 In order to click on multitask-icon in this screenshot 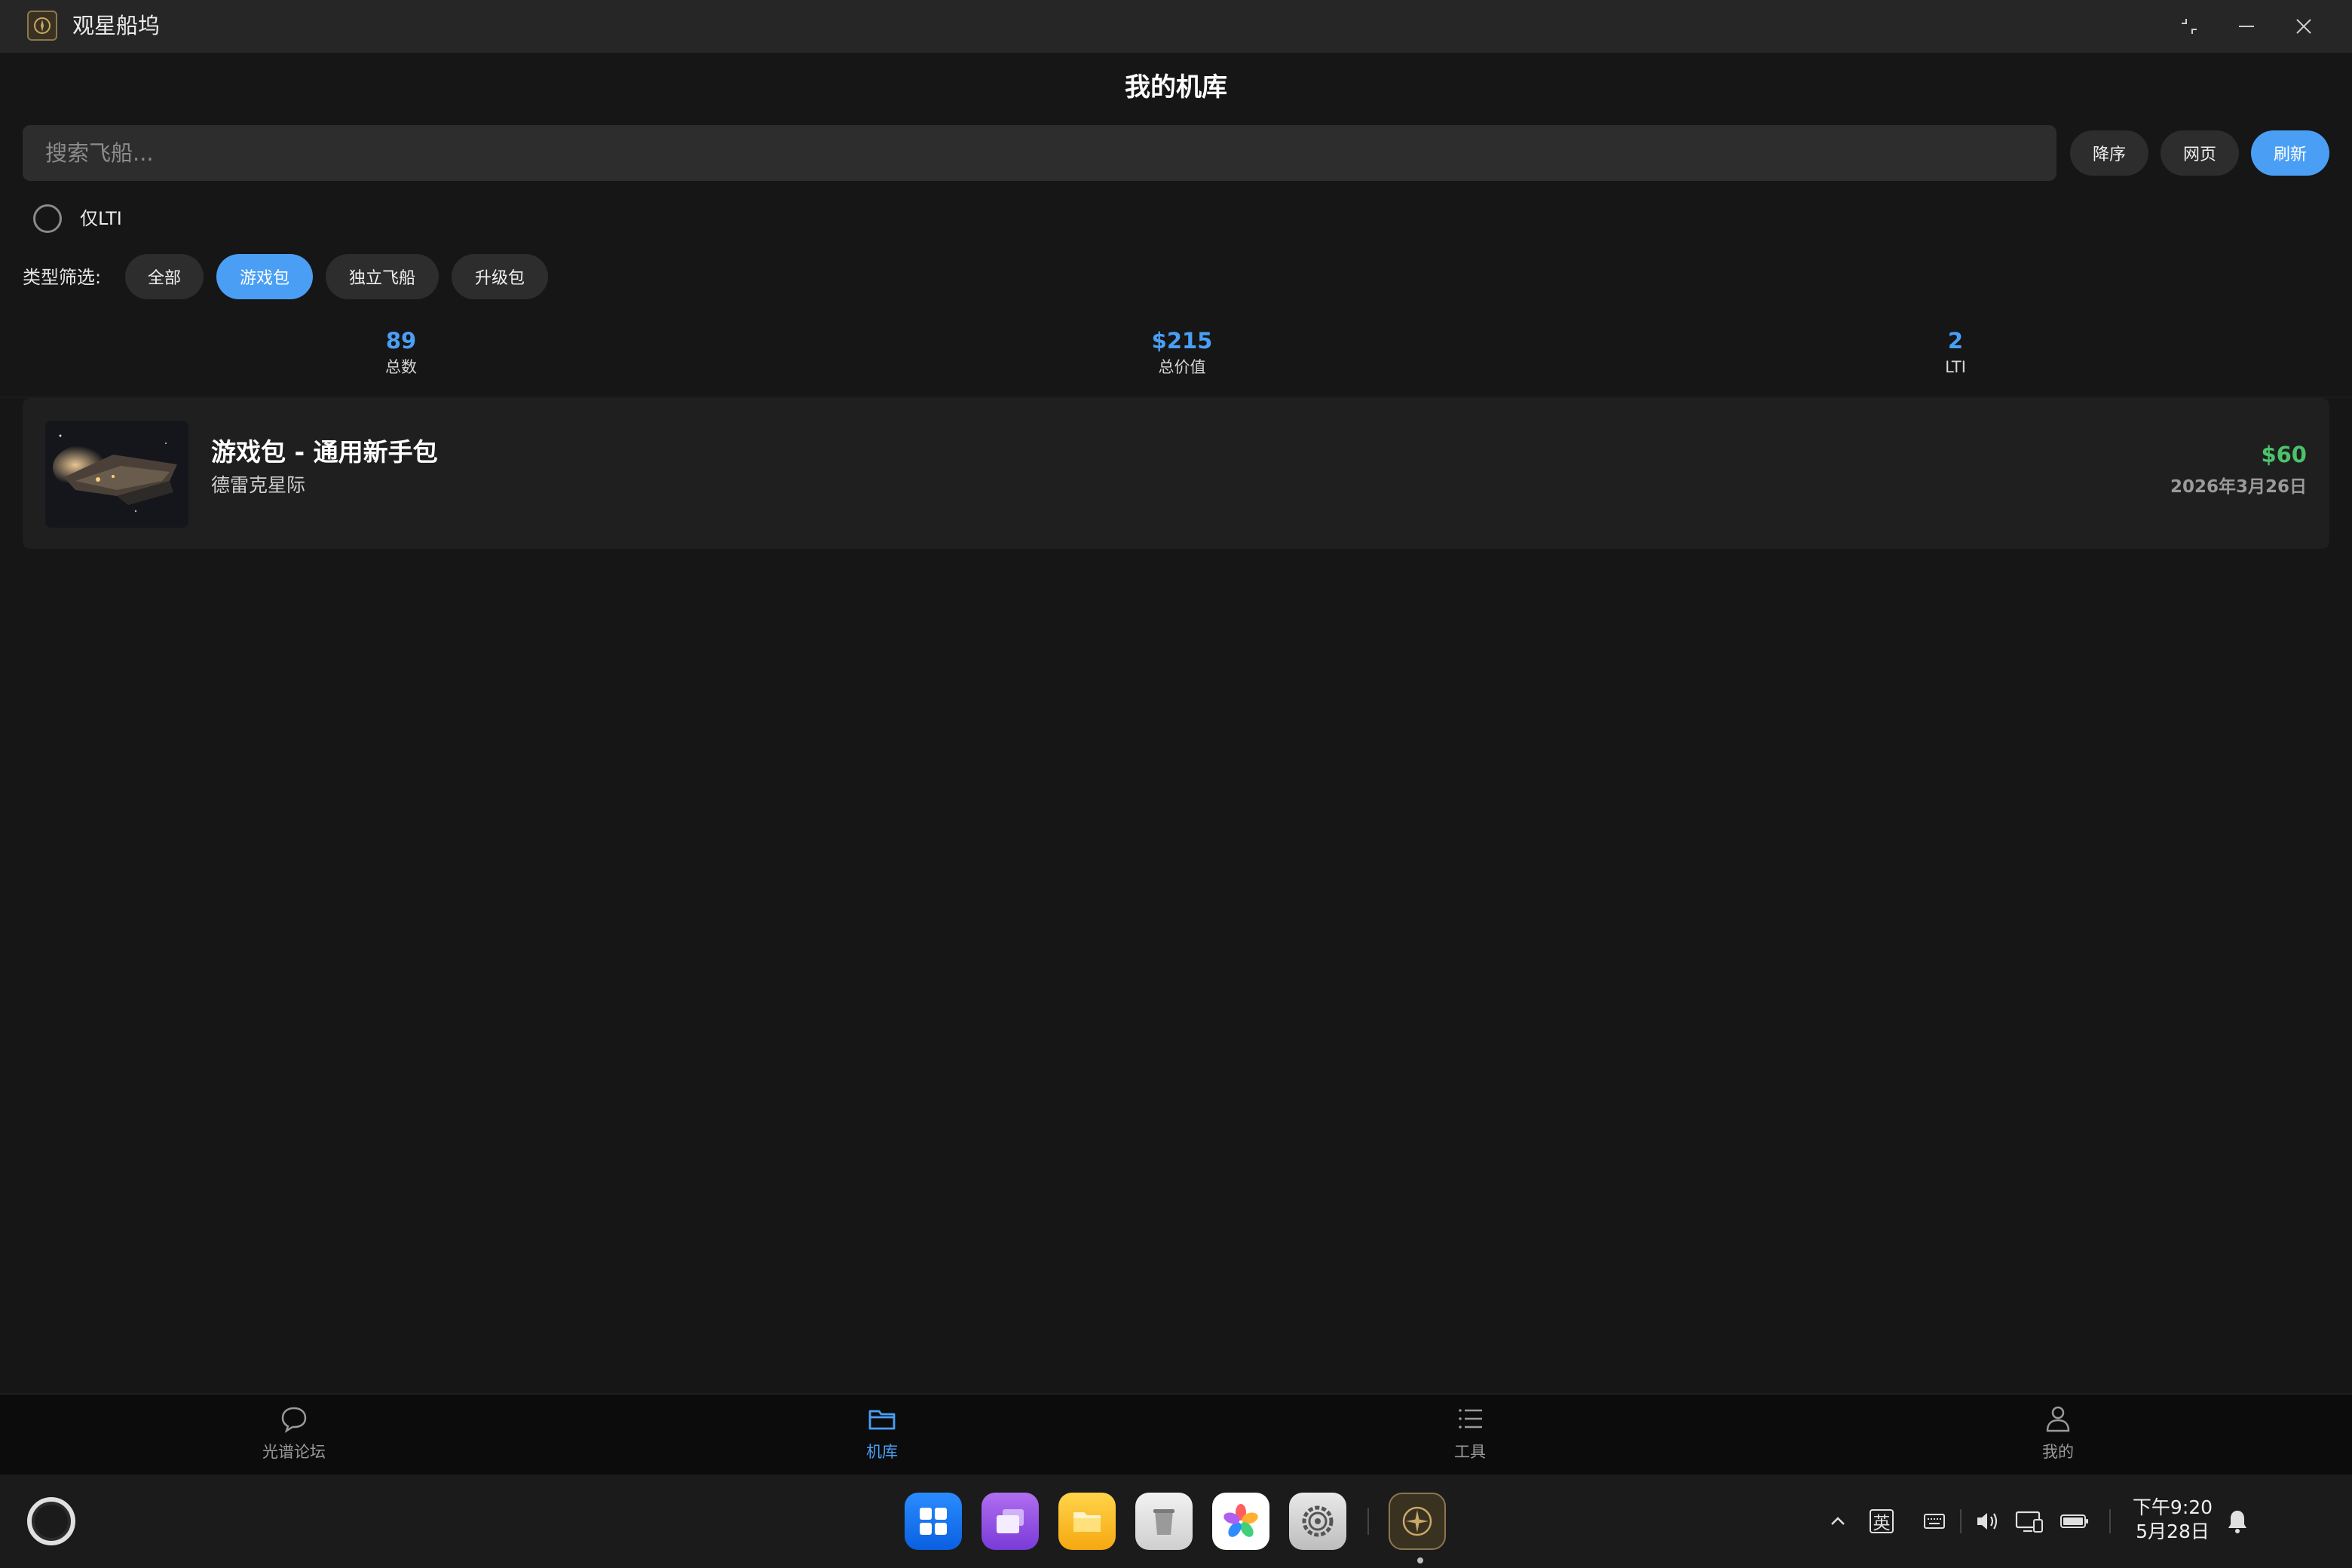, I will do `click(1010, 1521)`.